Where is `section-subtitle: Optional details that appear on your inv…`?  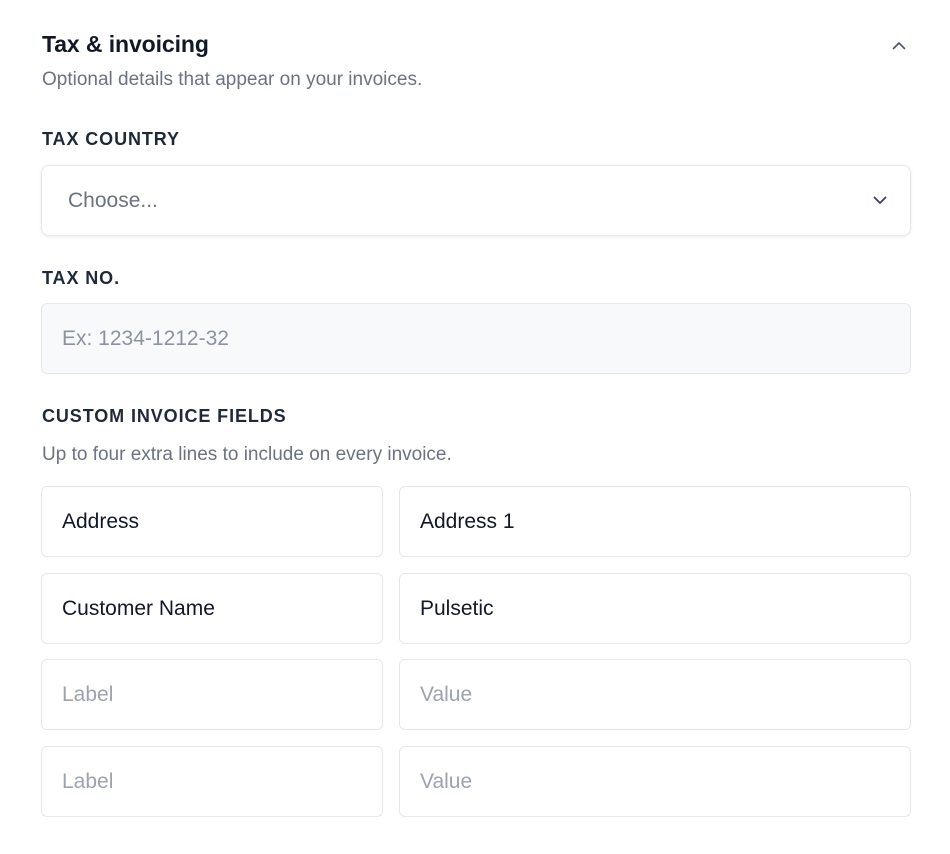
section-subtitle: Optional details that appear on your inv… is located at coordinates (232, 79).